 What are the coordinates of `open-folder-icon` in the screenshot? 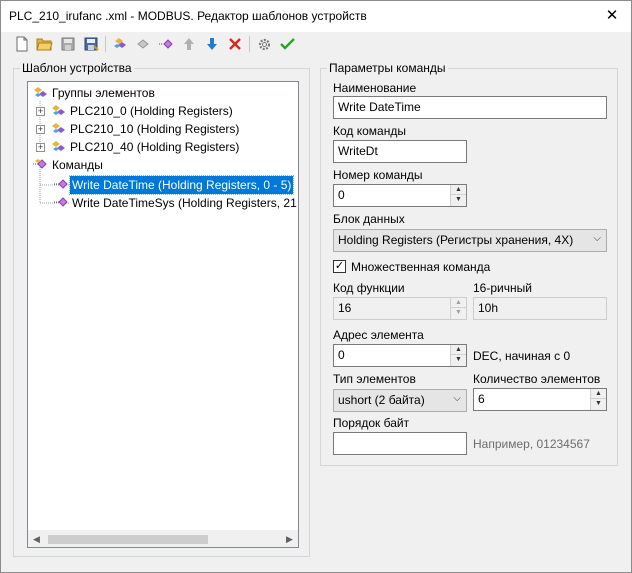 It's located at (44, 44).